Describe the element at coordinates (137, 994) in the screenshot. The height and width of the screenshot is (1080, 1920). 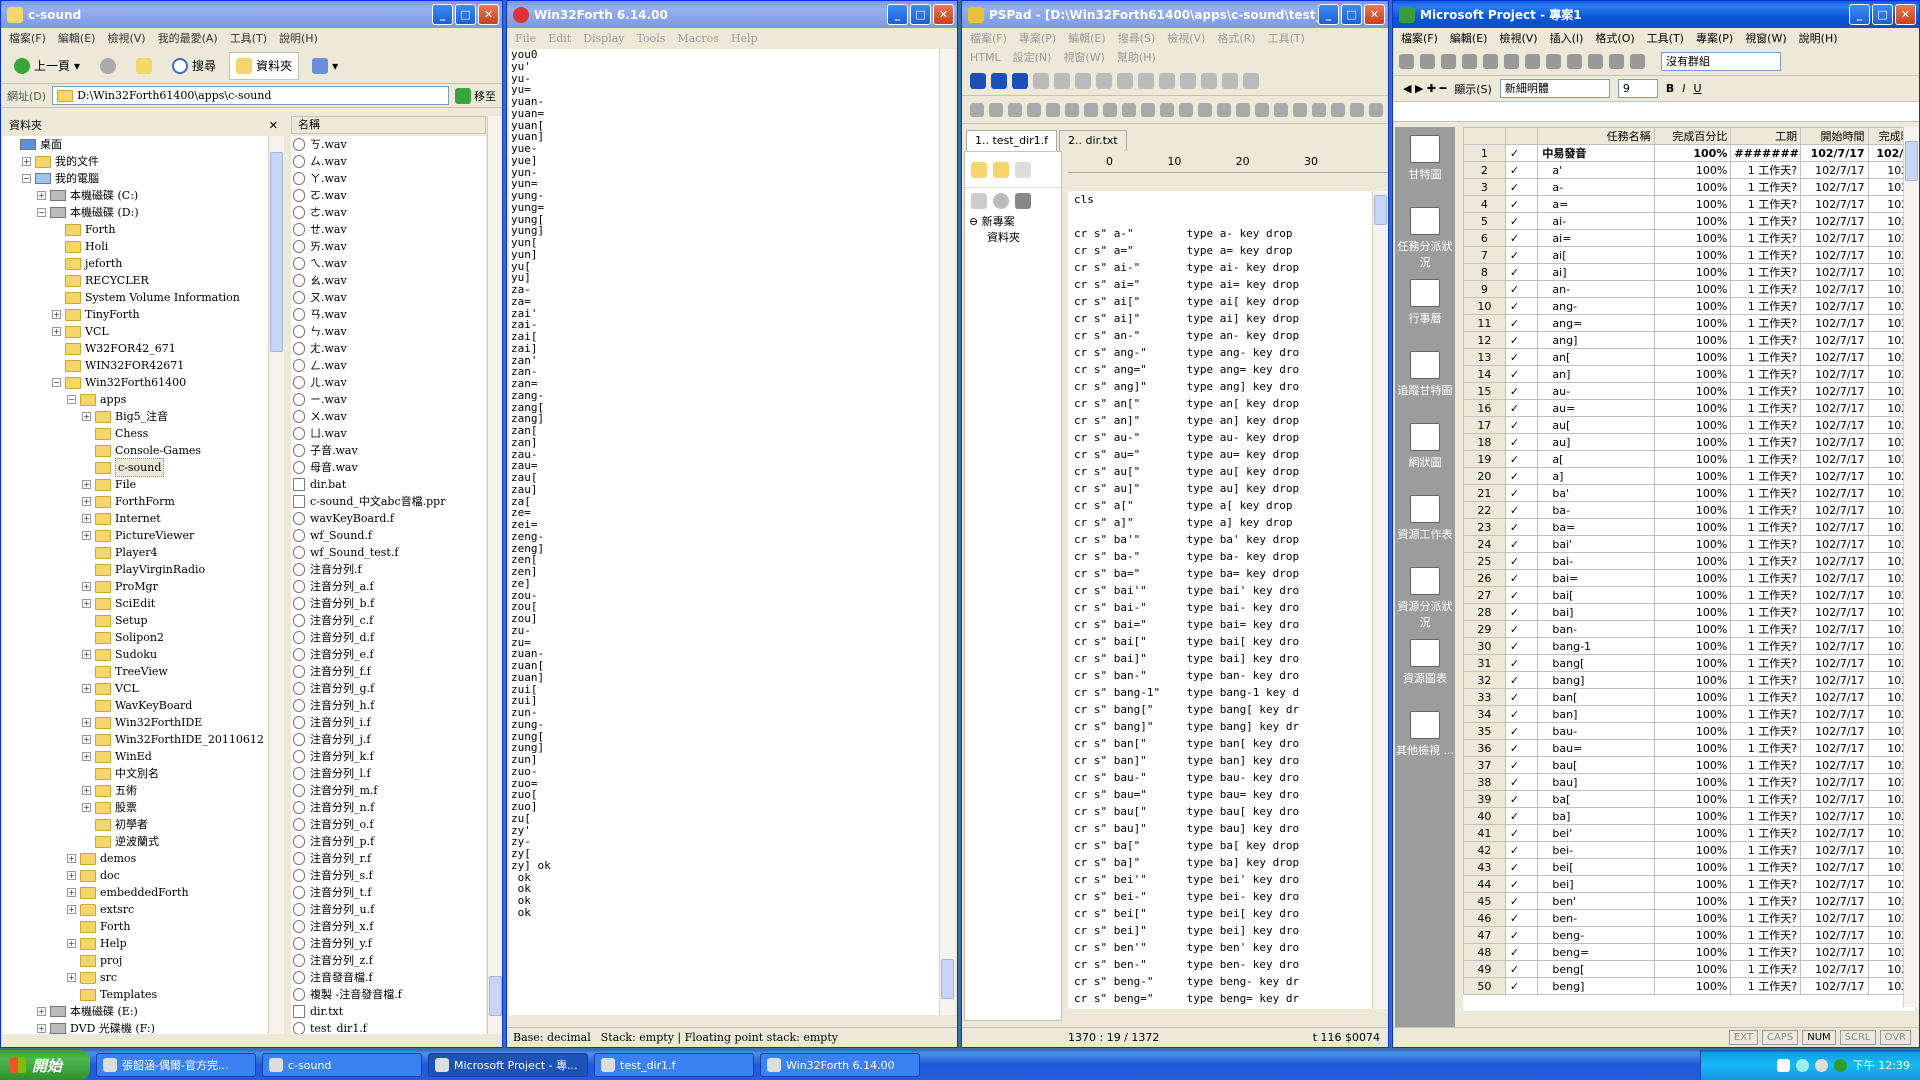
I see `tree-item: Templates` at that location.